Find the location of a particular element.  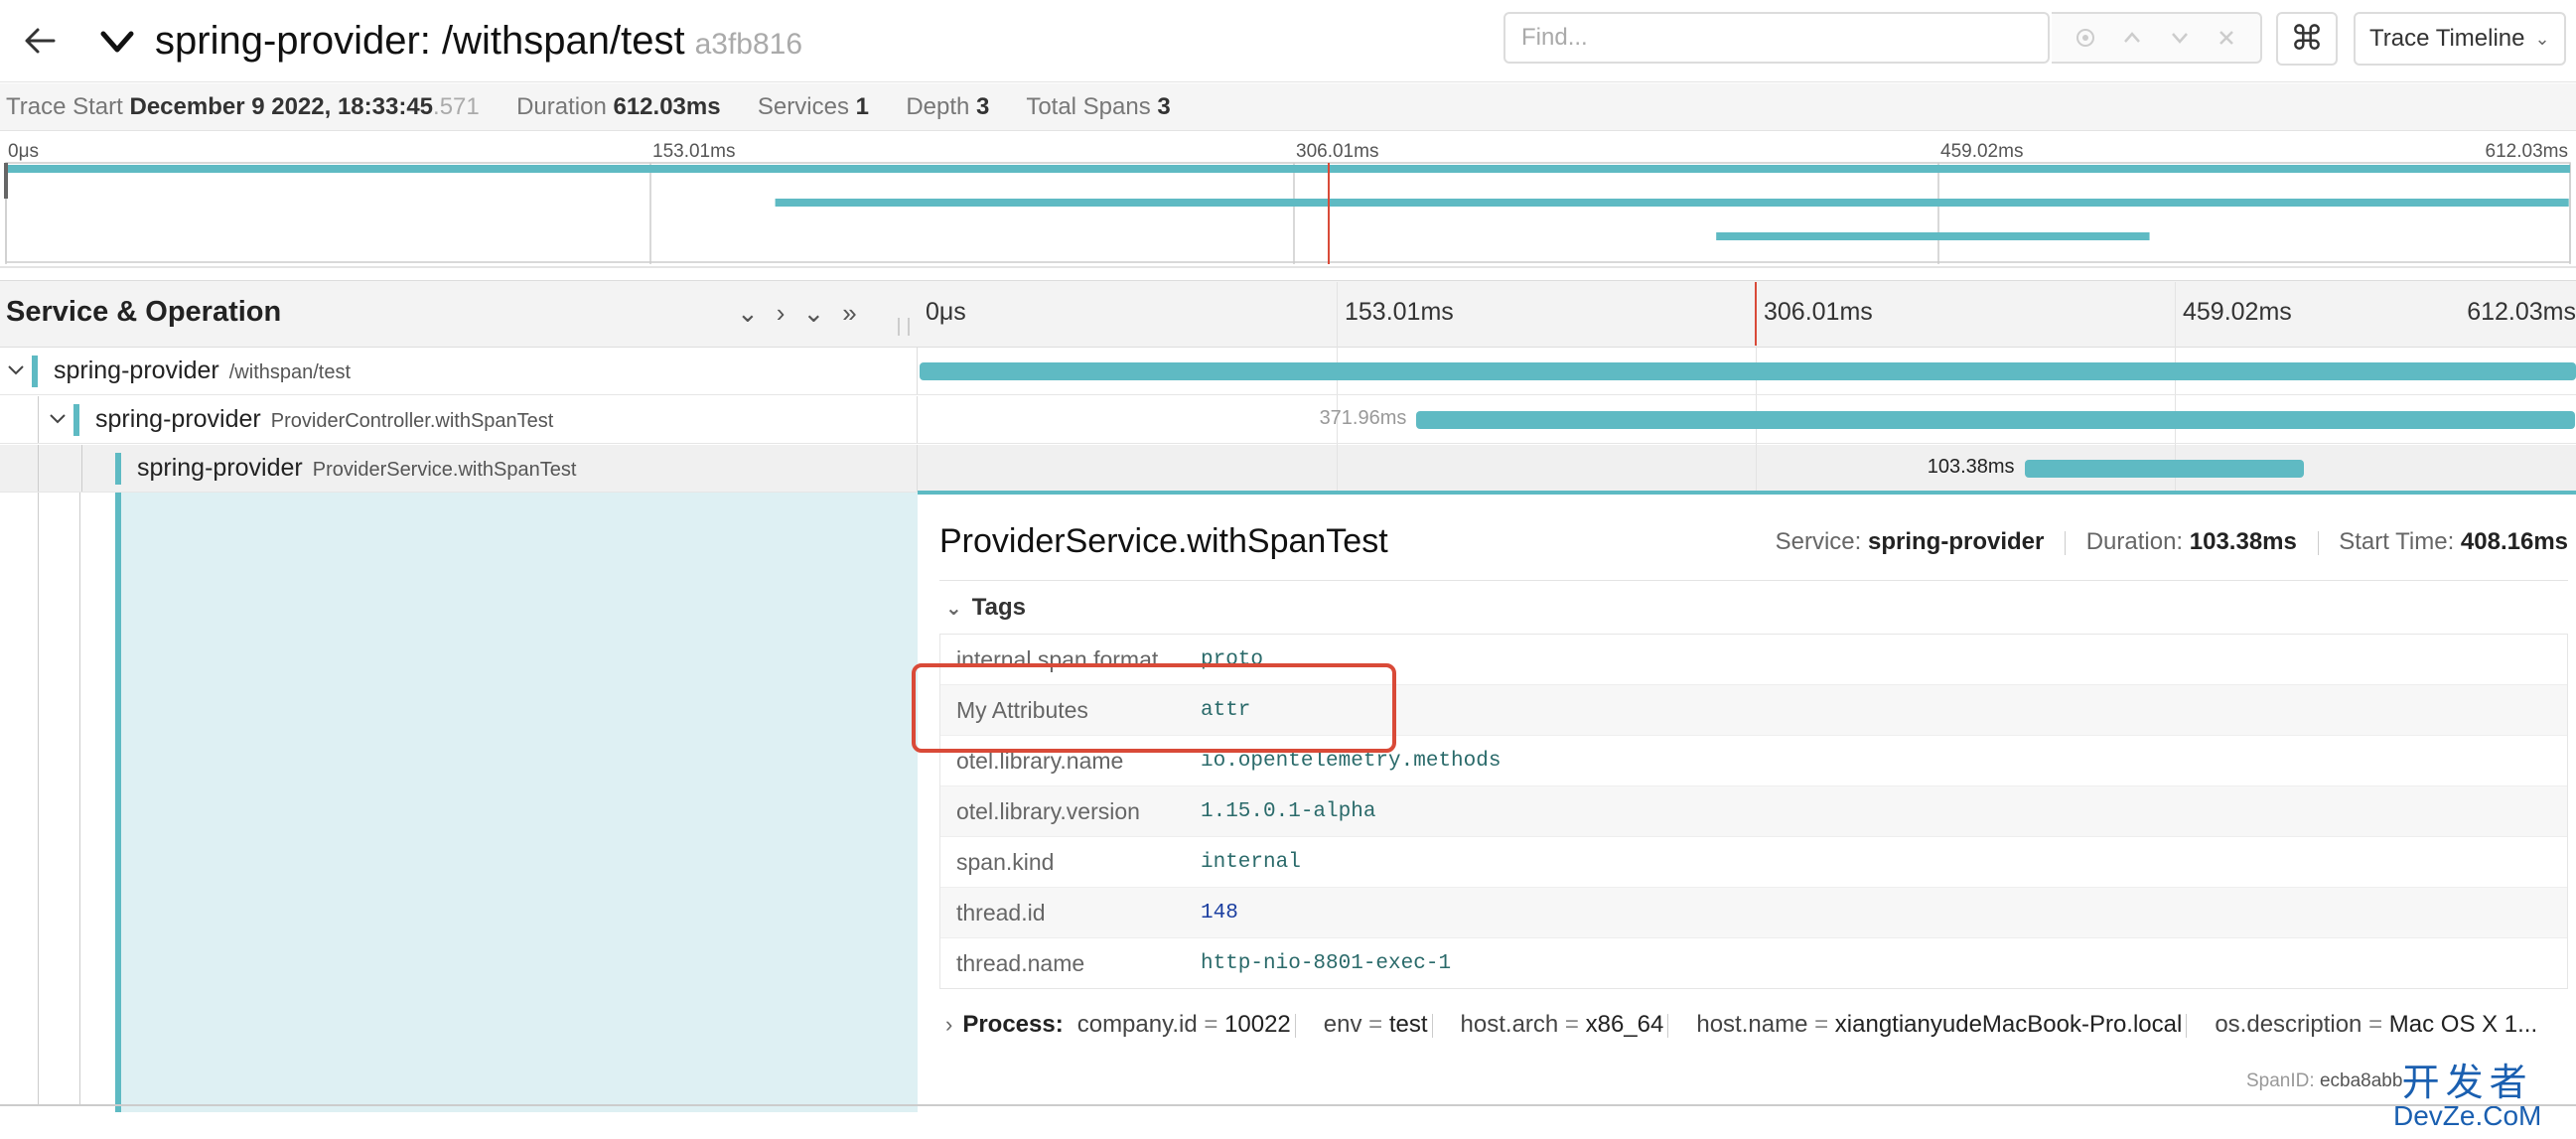

total-spans-value: 3 is located at coordinates (1164, 106).